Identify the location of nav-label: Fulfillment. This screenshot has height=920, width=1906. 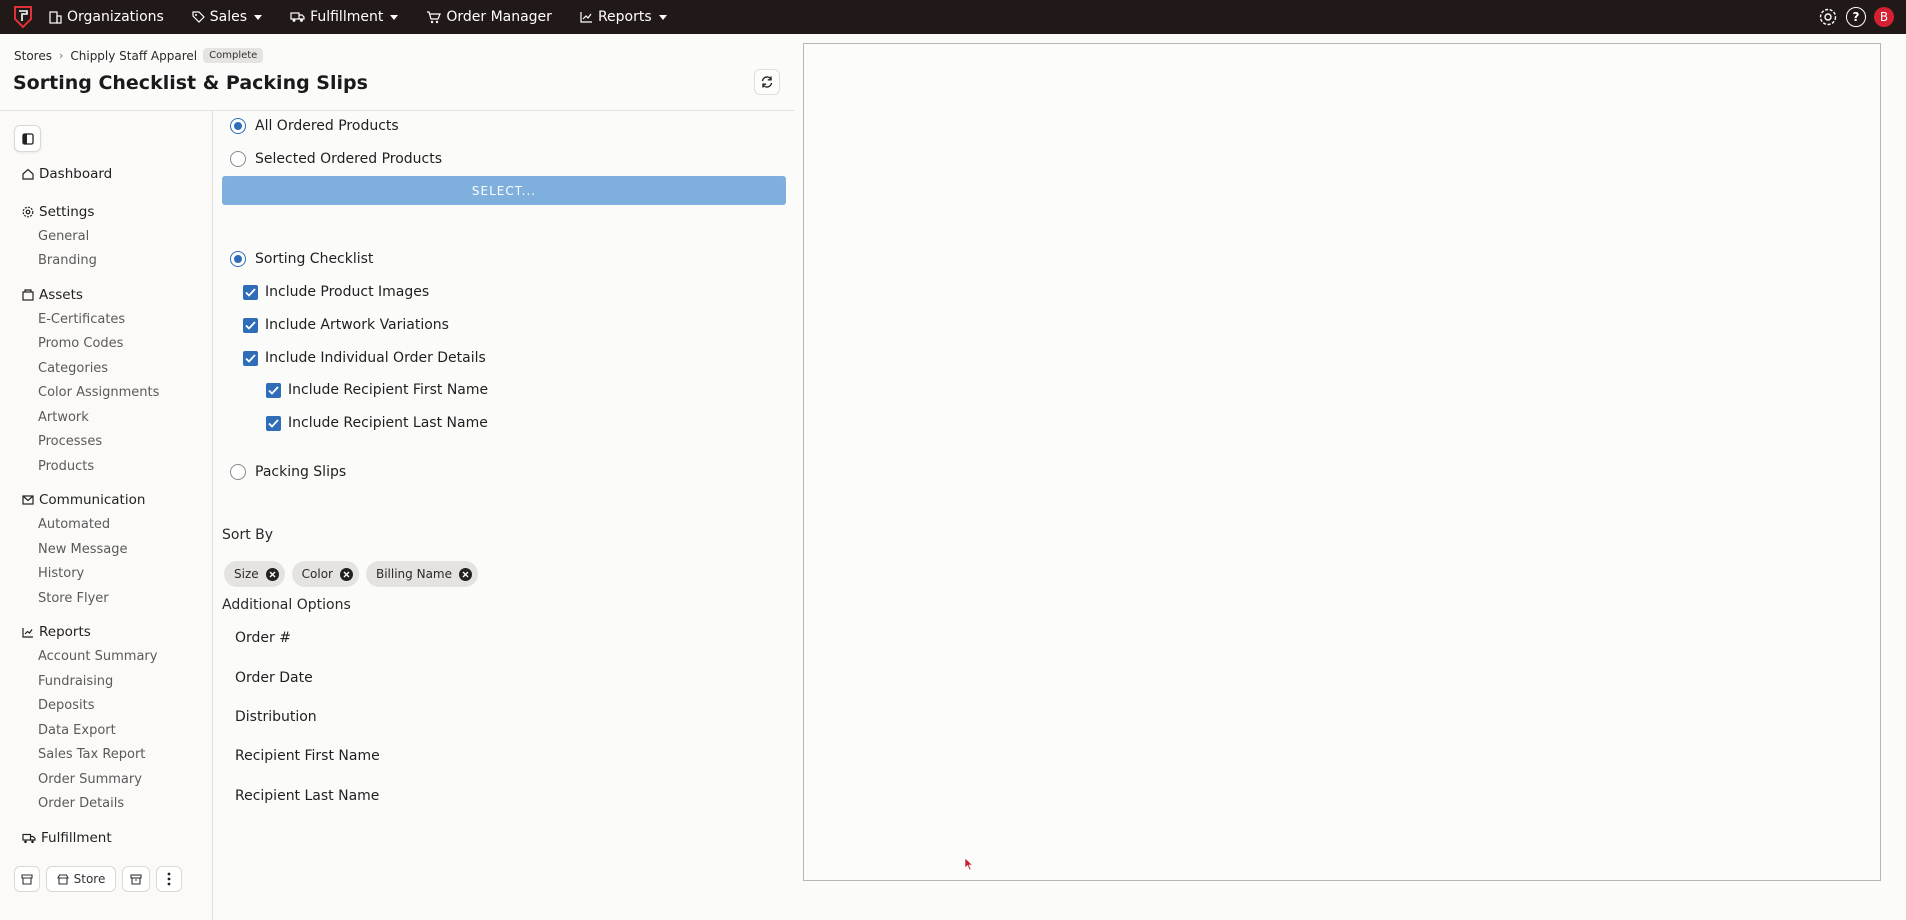
(347, 17).